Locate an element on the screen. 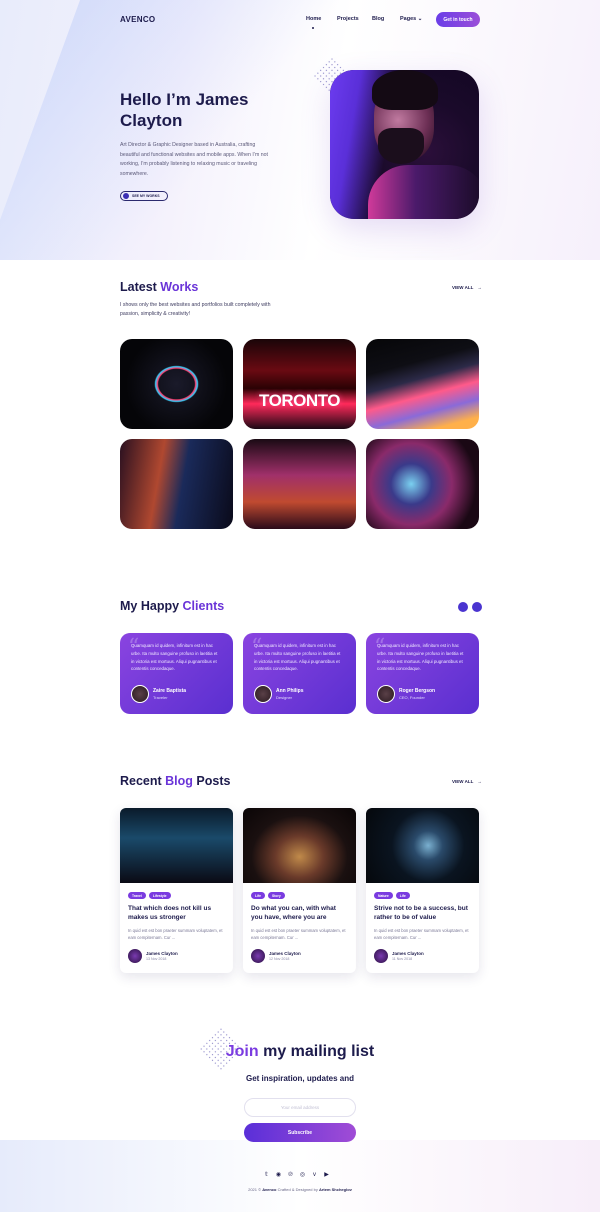 The height and width of the screenshot is (1212, 600). portrait-hair is located at coordinates (405, 90).